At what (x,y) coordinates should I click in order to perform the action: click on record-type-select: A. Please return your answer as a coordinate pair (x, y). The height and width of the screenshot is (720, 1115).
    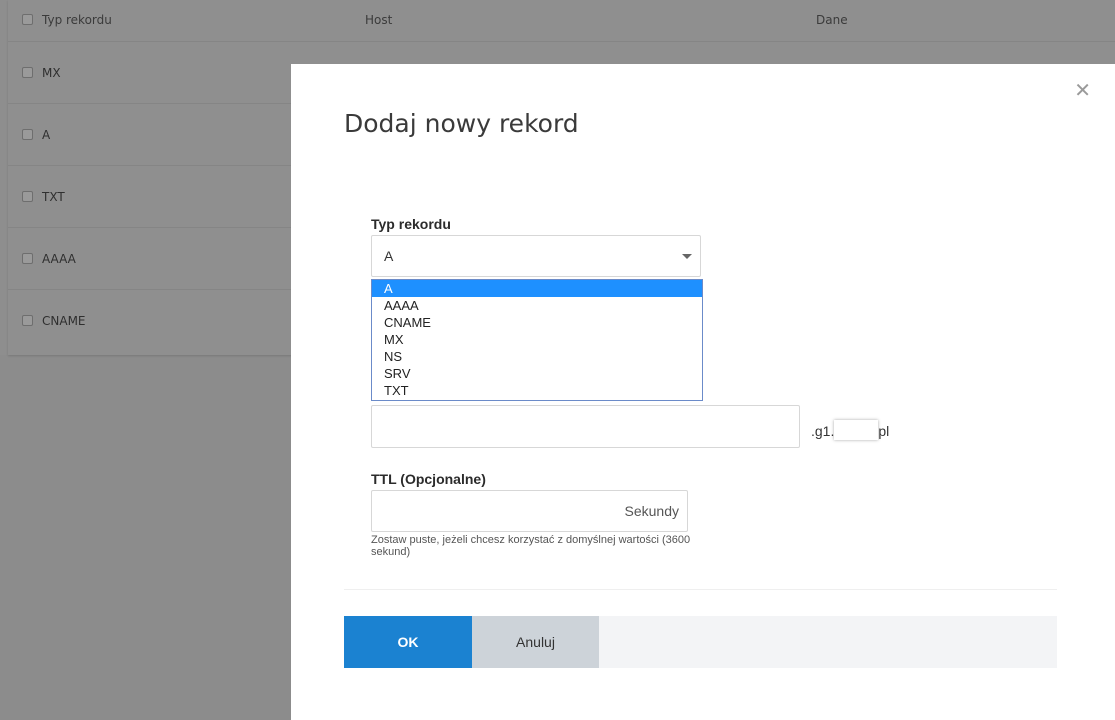
    Looking at the image, I should click on (536, 256).